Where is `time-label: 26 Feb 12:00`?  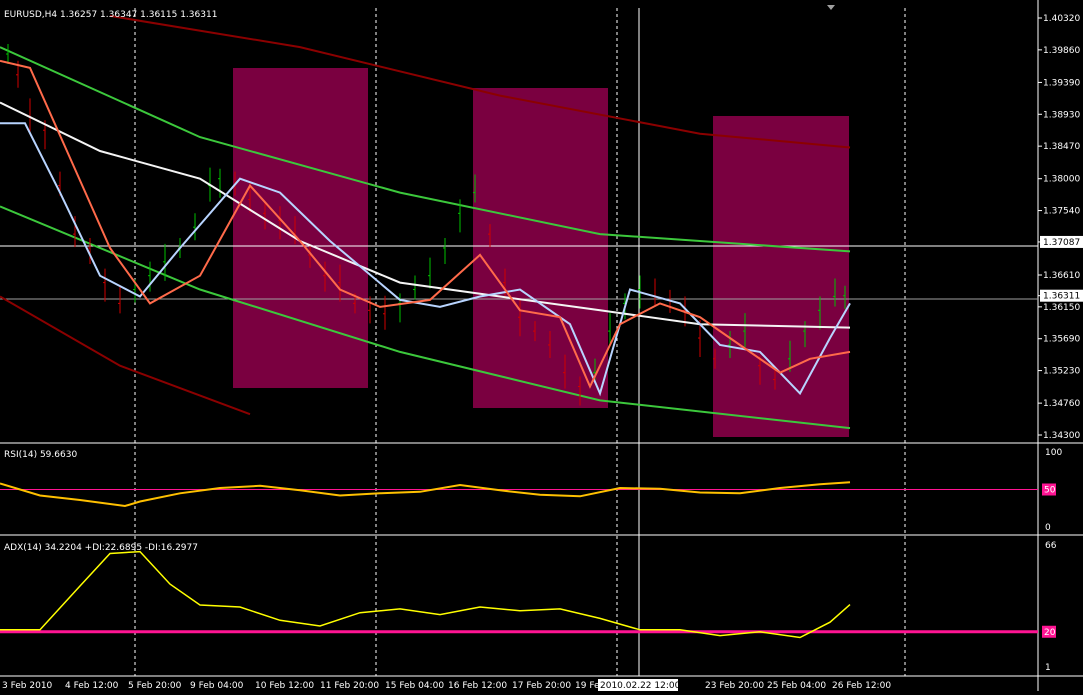
time-label: 26 Feb 12:00 is located at coordinates (861, 686).